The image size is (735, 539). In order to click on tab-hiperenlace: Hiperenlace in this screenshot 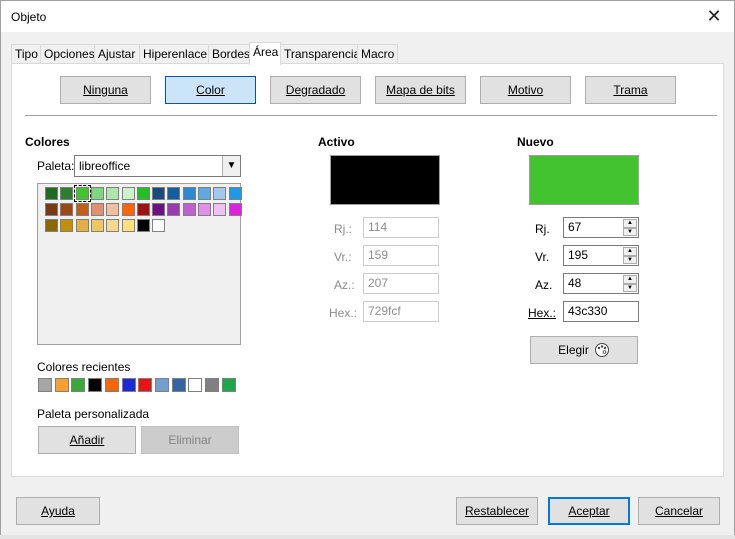, I will do `click(174, 54)`.